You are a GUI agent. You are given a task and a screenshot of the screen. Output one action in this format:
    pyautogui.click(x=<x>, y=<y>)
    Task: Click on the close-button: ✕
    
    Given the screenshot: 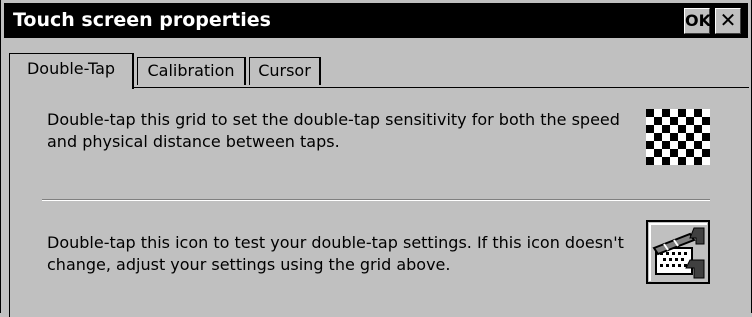 What is the action you would take?
    pyautogui.click(x=728, y=21)
    